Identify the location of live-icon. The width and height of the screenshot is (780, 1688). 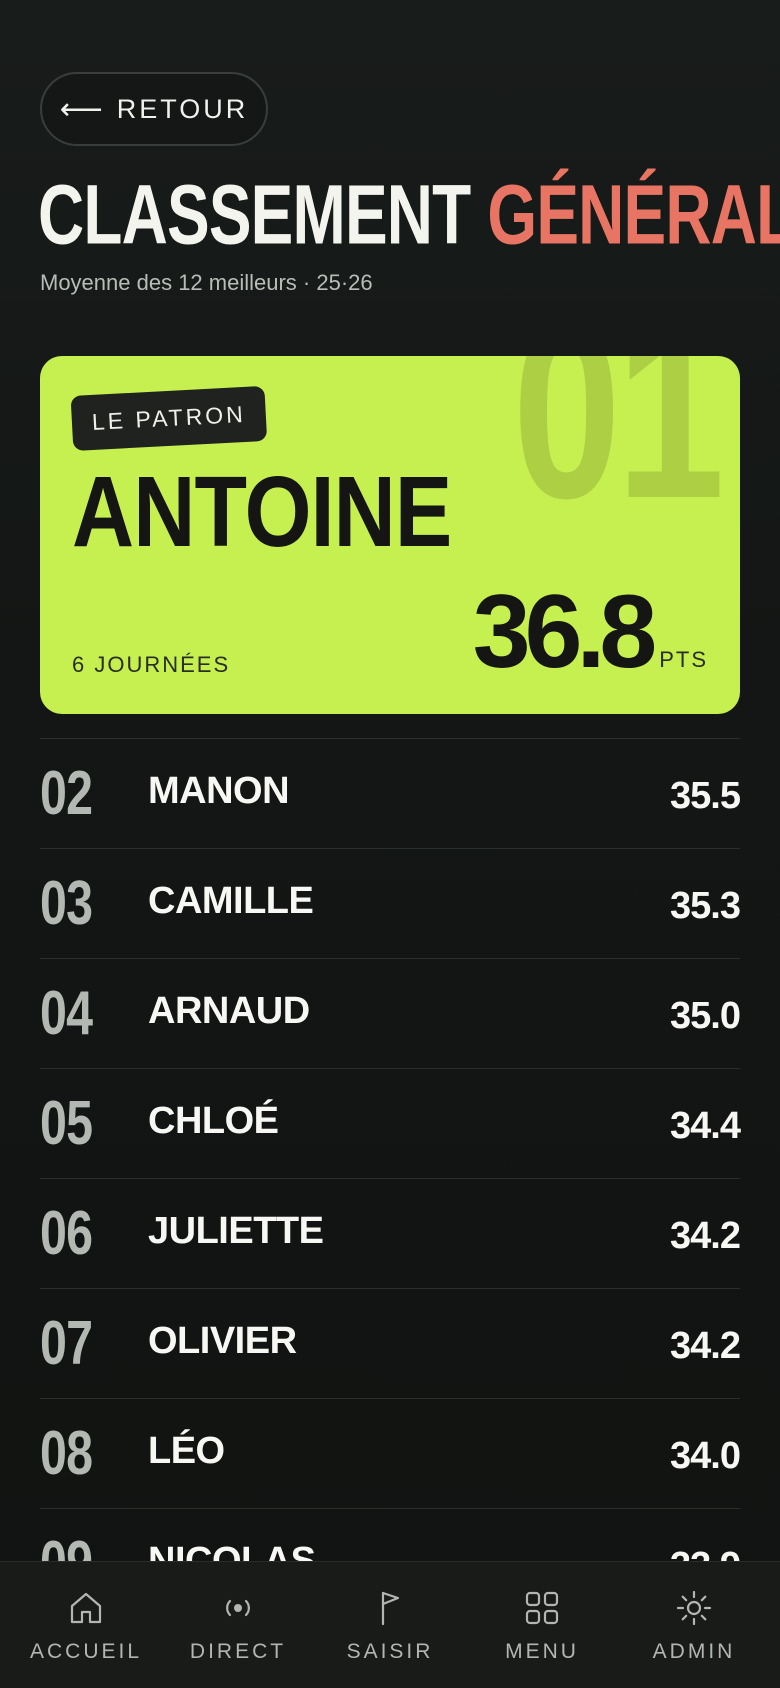
(238, 1608).